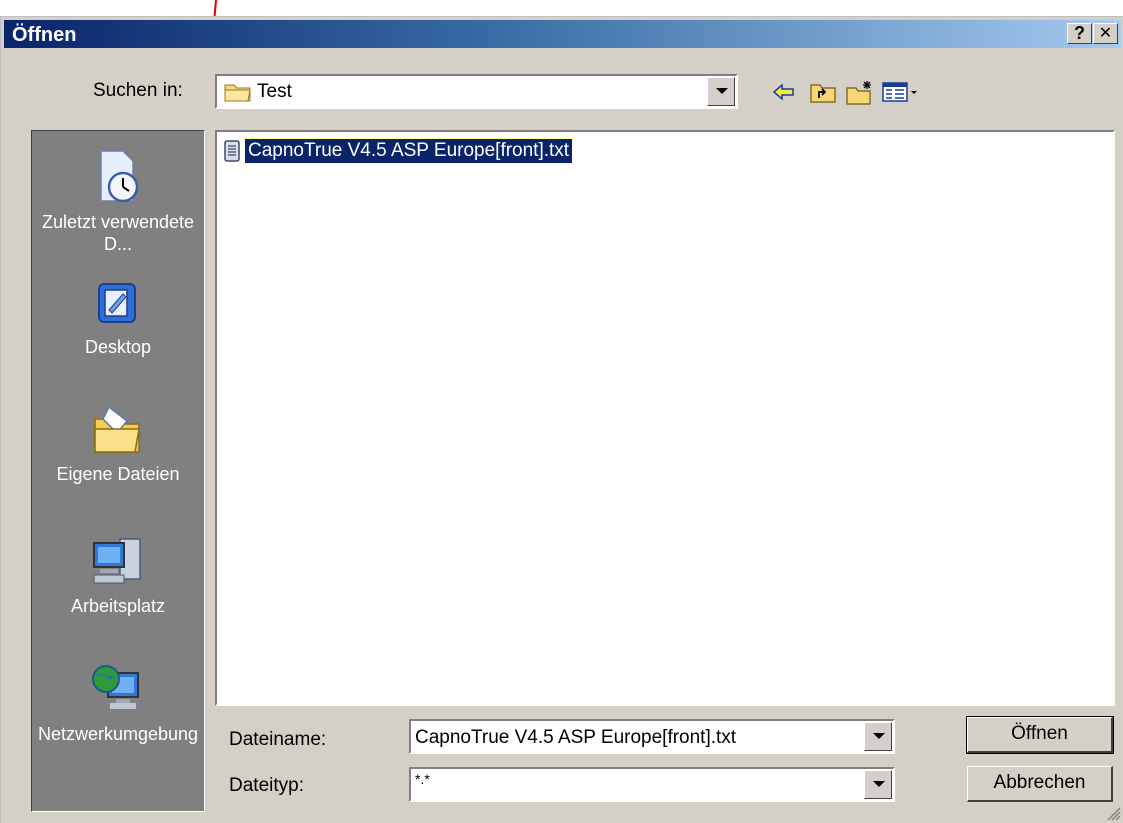 The height and width of the screenshot is (823, 1123). Describe the element at coordinates (901, 92) in the screenshot. I see `view-menu-icon` at that location.